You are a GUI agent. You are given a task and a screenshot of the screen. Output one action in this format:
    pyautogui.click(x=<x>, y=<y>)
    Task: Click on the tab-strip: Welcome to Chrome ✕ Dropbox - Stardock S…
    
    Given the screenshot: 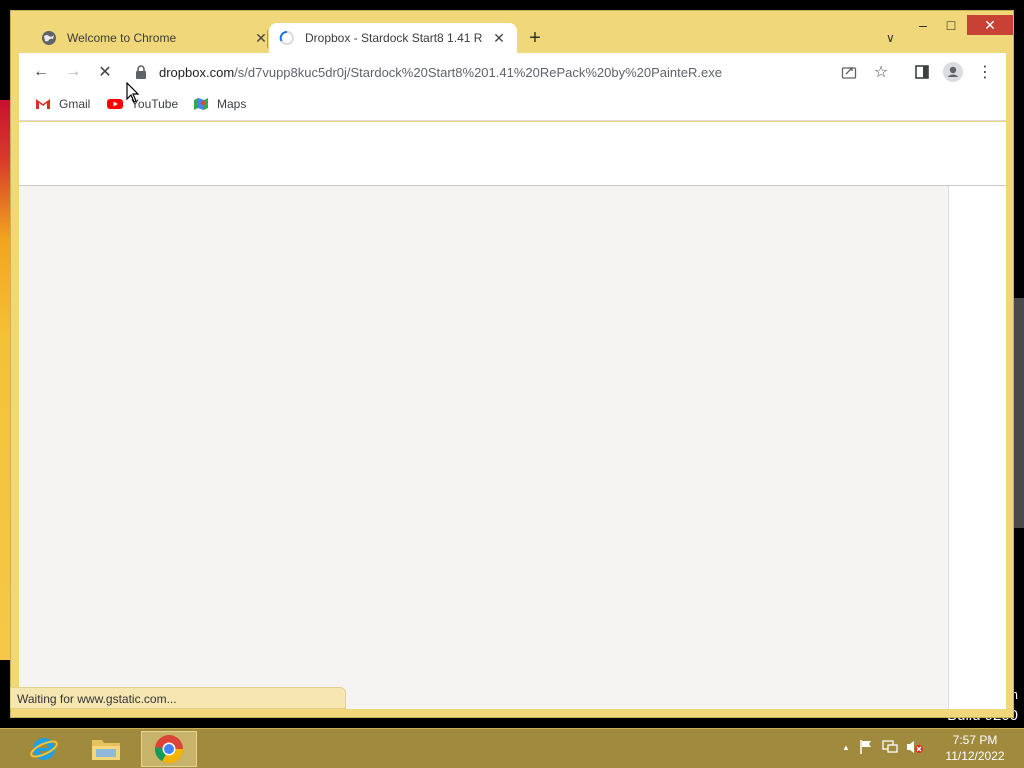 What is the action you would take?
    pyautogui.click(x=514, y=36)
    